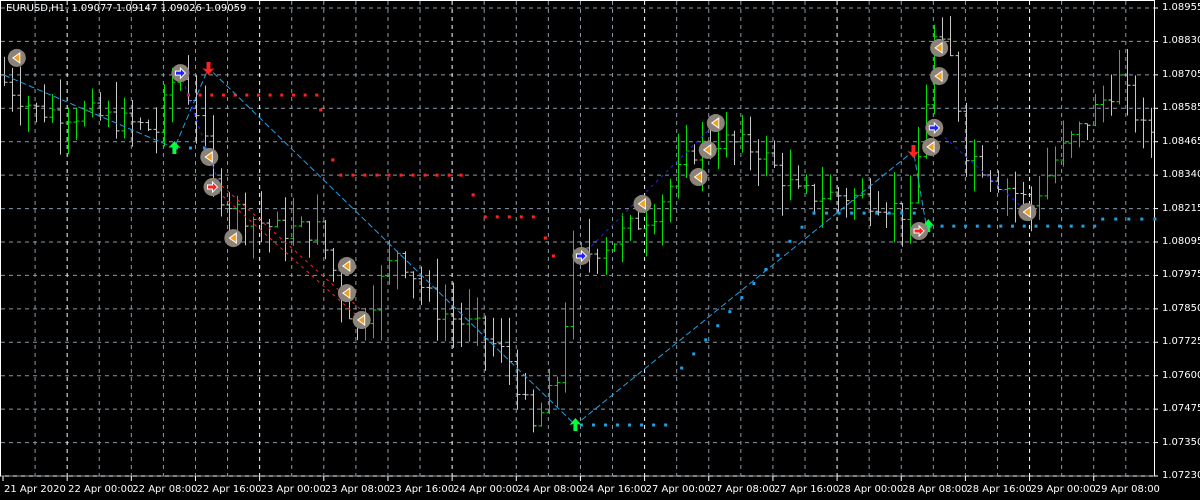  Describe the element at coordinates (287, 253) in the screenshot. I see `red-dashed-line` at that location.